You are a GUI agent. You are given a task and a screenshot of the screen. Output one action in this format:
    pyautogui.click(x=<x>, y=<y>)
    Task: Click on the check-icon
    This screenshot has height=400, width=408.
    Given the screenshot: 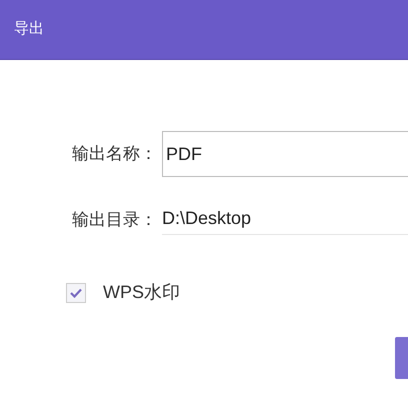 What is the action you would take?
    pyautogui.click(x=76, y=293)
    